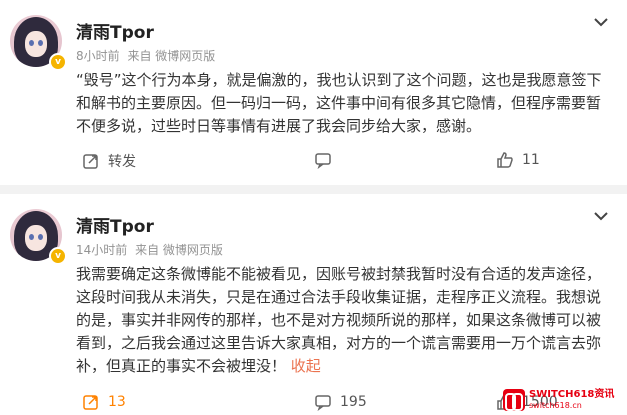  Describe the element at coordinates (101, 250) in the screenshot. I see `post-time: 14小时前` at that location.